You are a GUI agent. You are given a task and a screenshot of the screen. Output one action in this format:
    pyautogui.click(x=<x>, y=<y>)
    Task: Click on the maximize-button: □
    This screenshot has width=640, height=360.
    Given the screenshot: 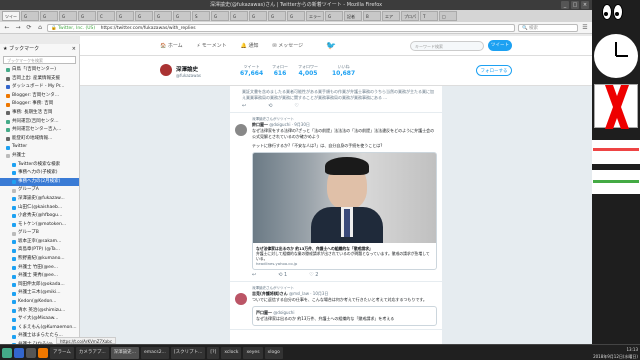 What is the action you would take?
    pyautogui.click(x=575, y=5)
    